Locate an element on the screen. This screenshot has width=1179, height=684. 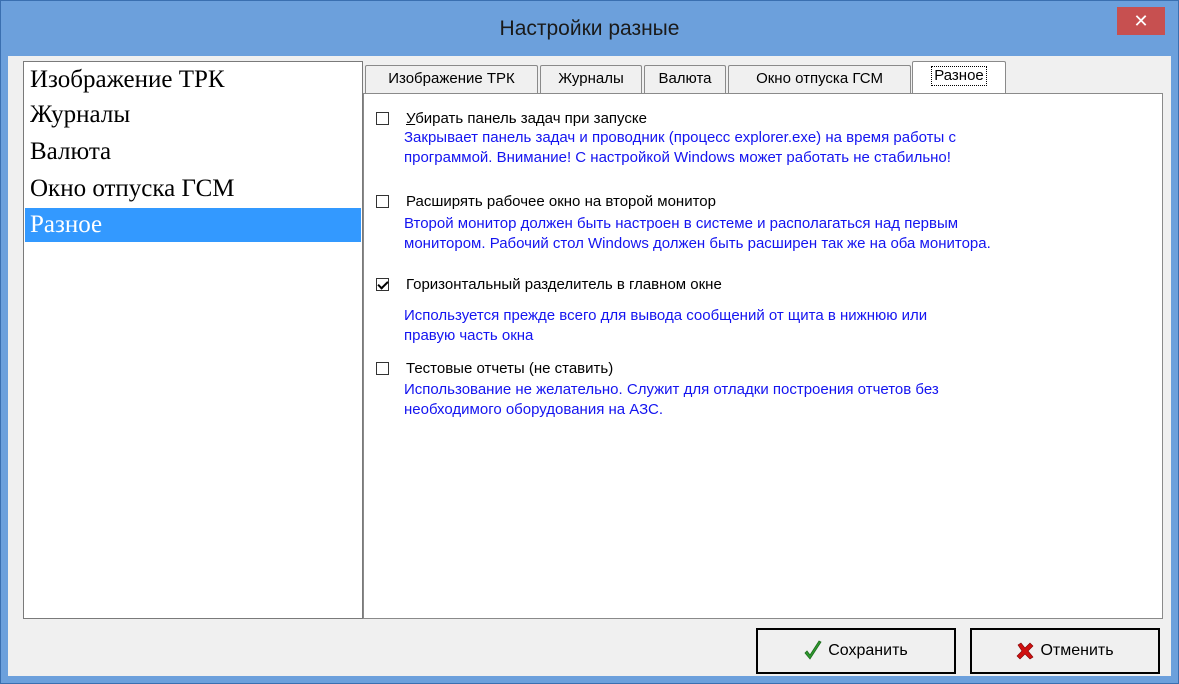
tab-currency: Валюта is located at coordinates (685, 79).